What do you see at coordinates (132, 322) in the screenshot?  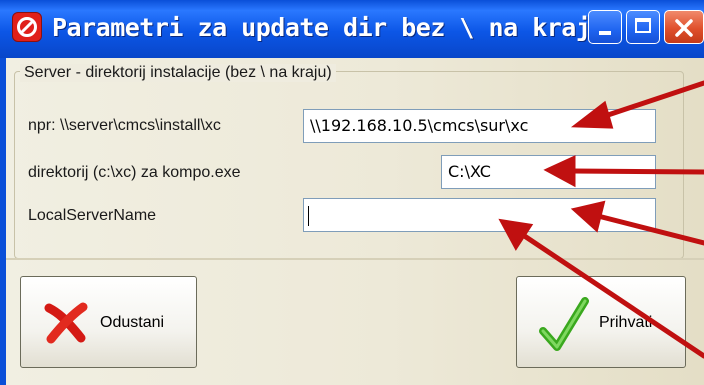 I see `cancel-label: Odustani` at bounding box center [132, 322].